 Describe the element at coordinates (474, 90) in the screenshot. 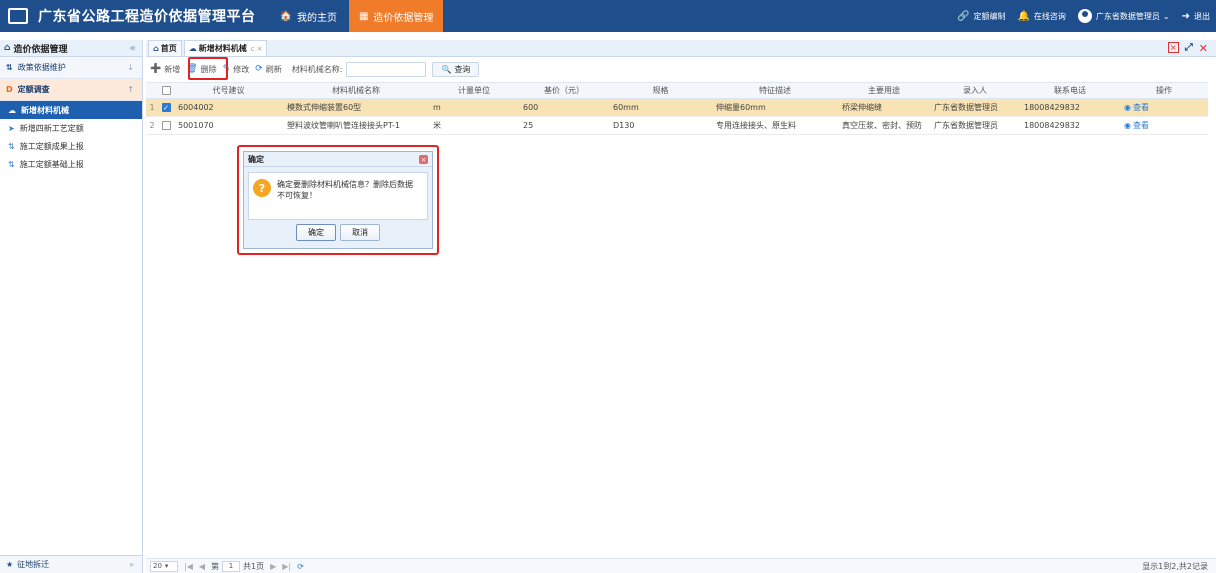

I see `column-header: 计量单位` at that location.